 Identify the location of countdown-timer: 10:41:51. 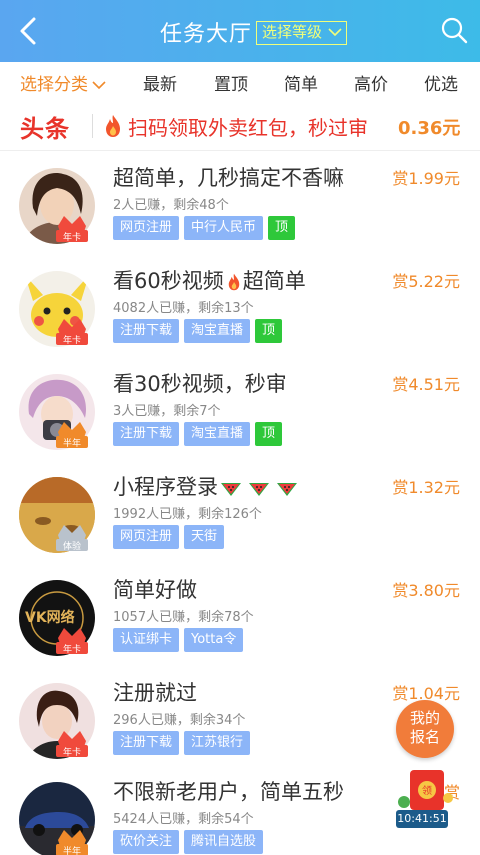
(422, 819).